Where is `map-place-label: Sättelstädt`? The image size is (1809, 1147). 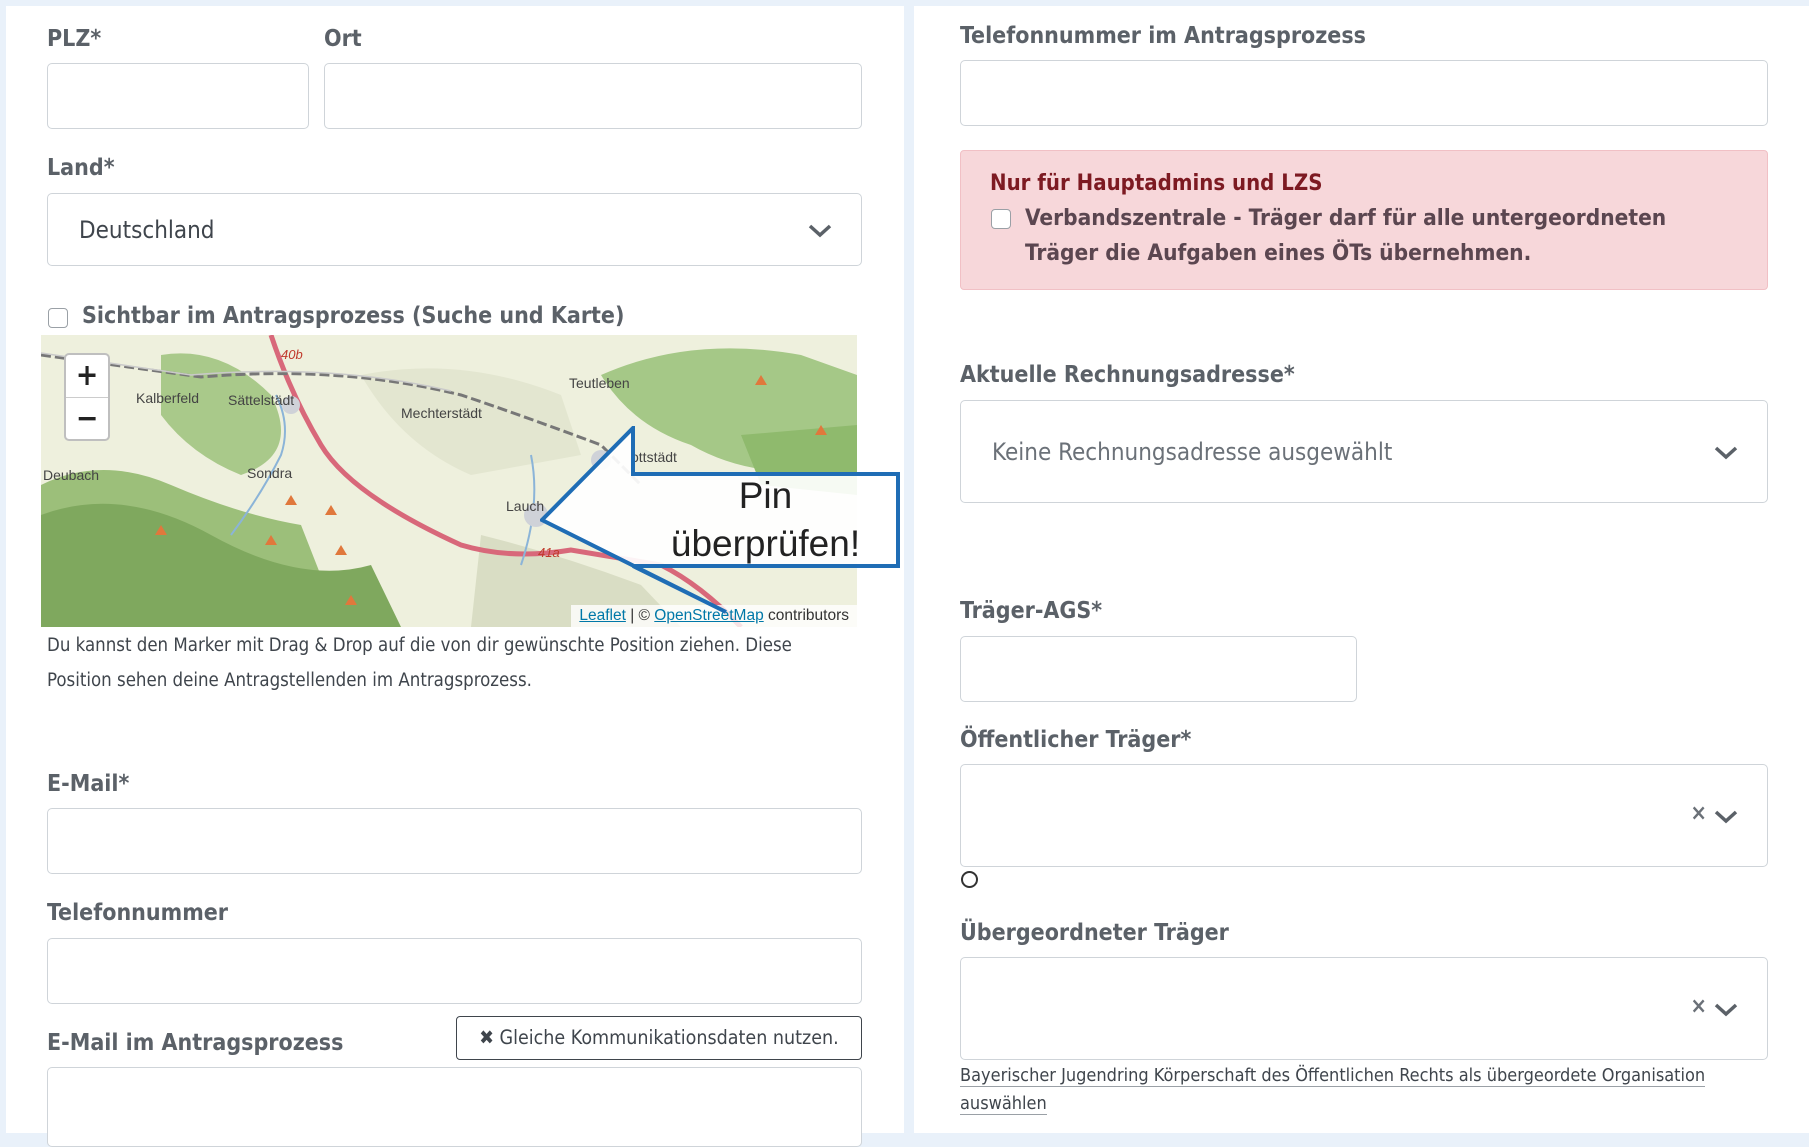 map-place-label: Sättelstädt is located at coordinates (261, 400).